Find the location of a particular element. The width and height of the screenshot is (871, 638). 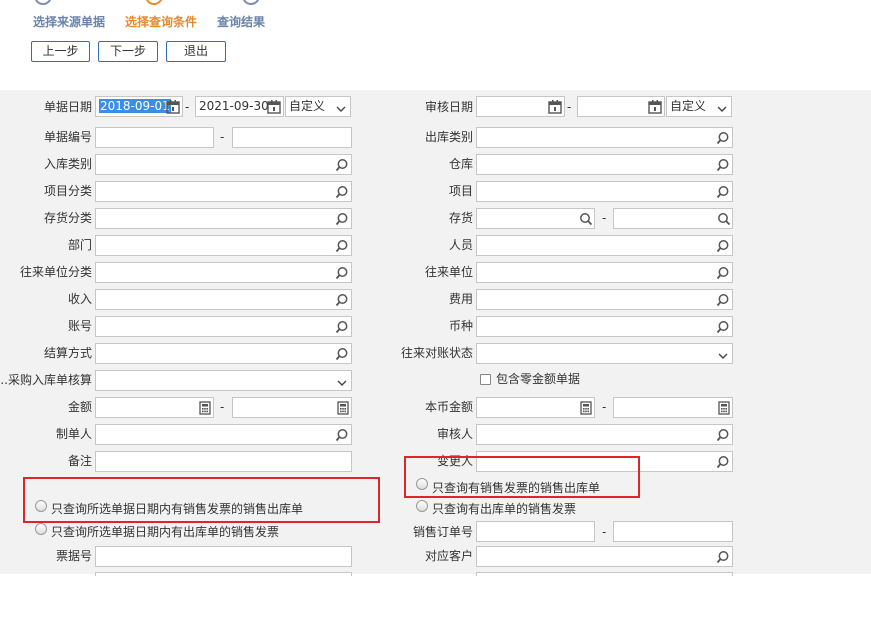

currency-label: 币种 is located at coordinates (460, 326).